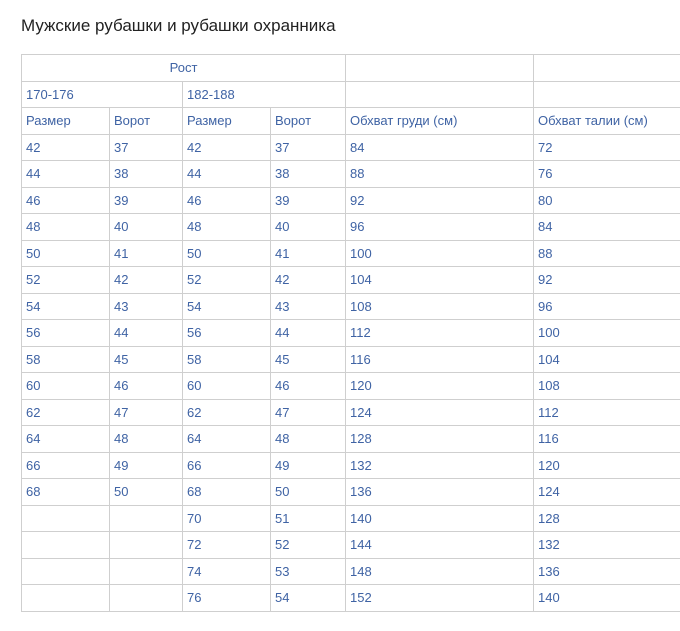 The image size is (680, 631). What do you see at coordinates (606, 147) in the screenshot?
I see `waist-cell: 72` at bounding box center [606, 147].